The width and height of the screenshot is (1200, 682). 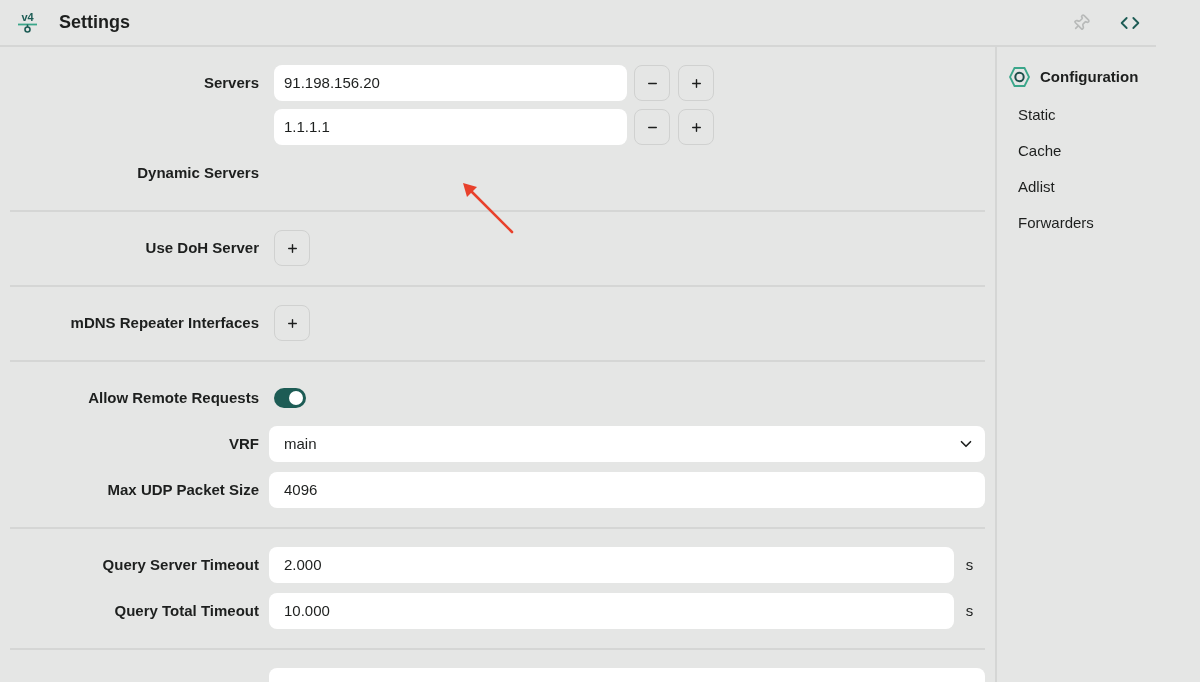 I want to click on field-label: Query Server Timeout, so click(x=180, y=564).